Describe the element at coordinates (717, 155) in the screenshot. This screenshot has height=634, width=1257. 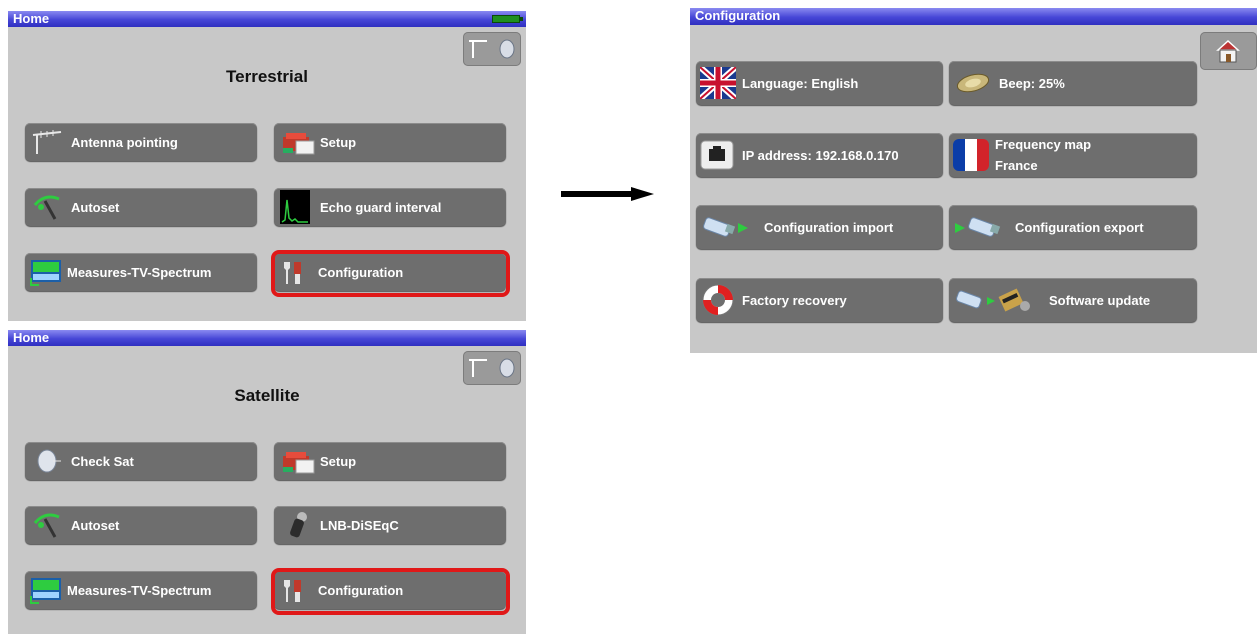
I see `network-port-icon` at that location.